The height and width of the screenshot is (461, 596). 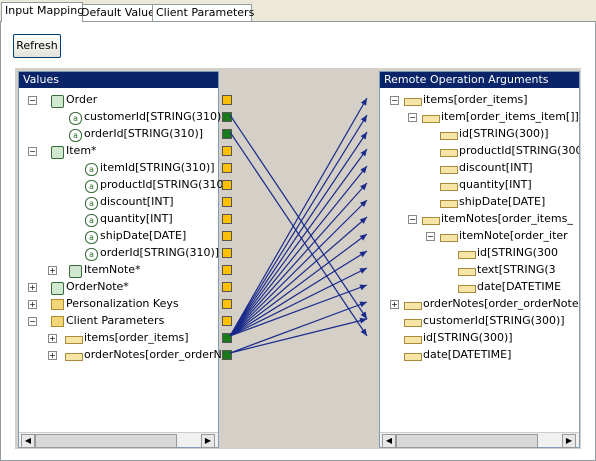 I want to click on mapping-connectors, so click(x=298, y=225).